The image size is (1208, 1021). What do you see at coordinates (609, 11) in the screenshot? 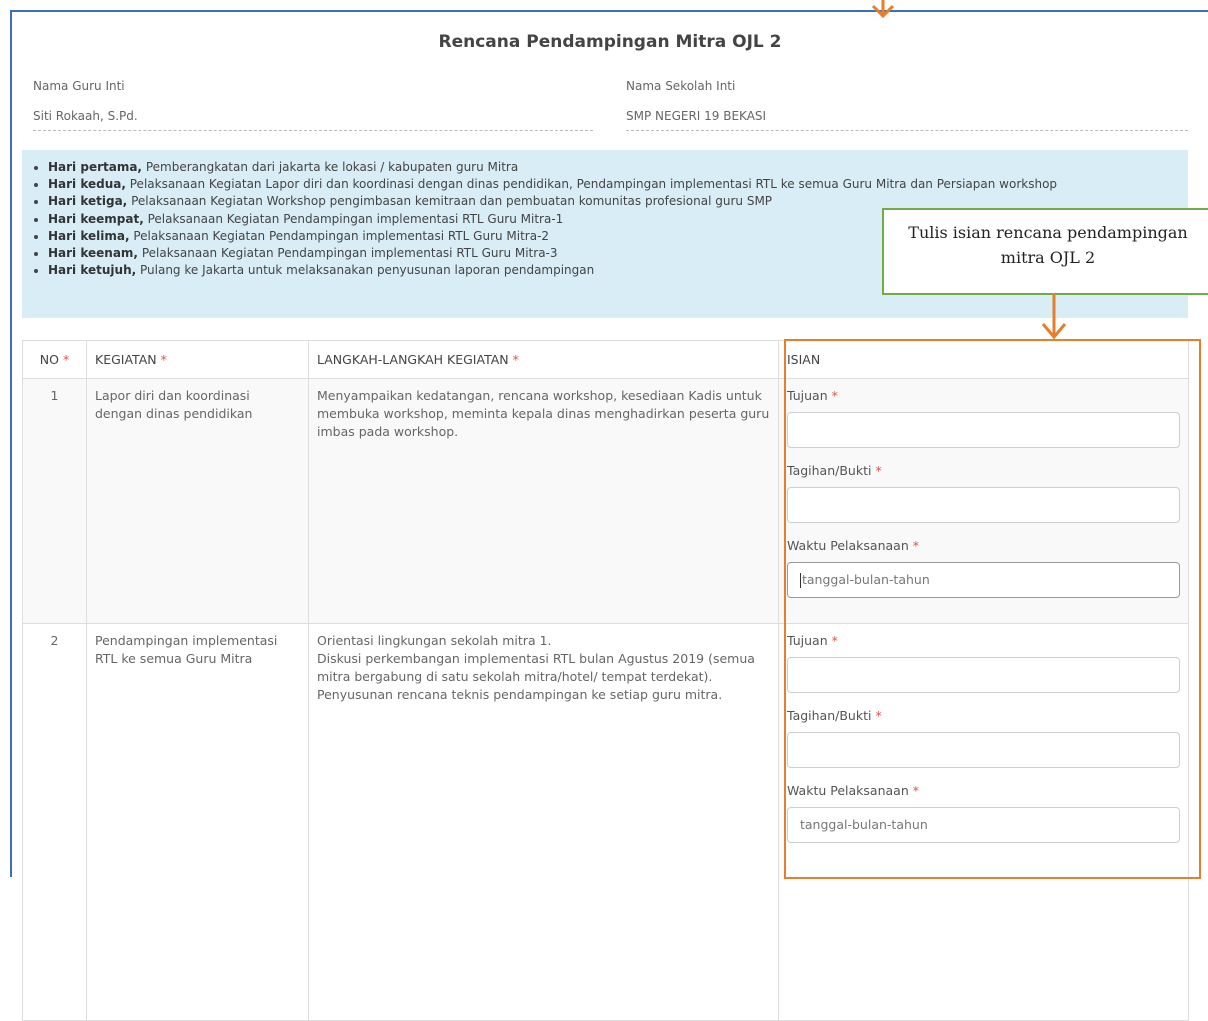
I see `frame-top-border` at bounding box center [609, 11].